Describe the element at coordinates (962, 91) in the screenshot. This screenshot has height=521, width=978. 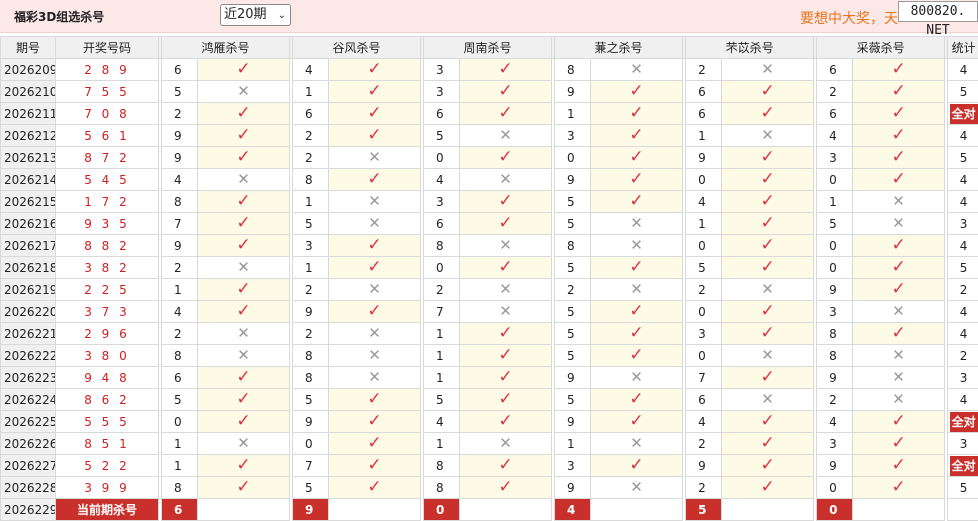
I see `stat-cell: 5` at that location.